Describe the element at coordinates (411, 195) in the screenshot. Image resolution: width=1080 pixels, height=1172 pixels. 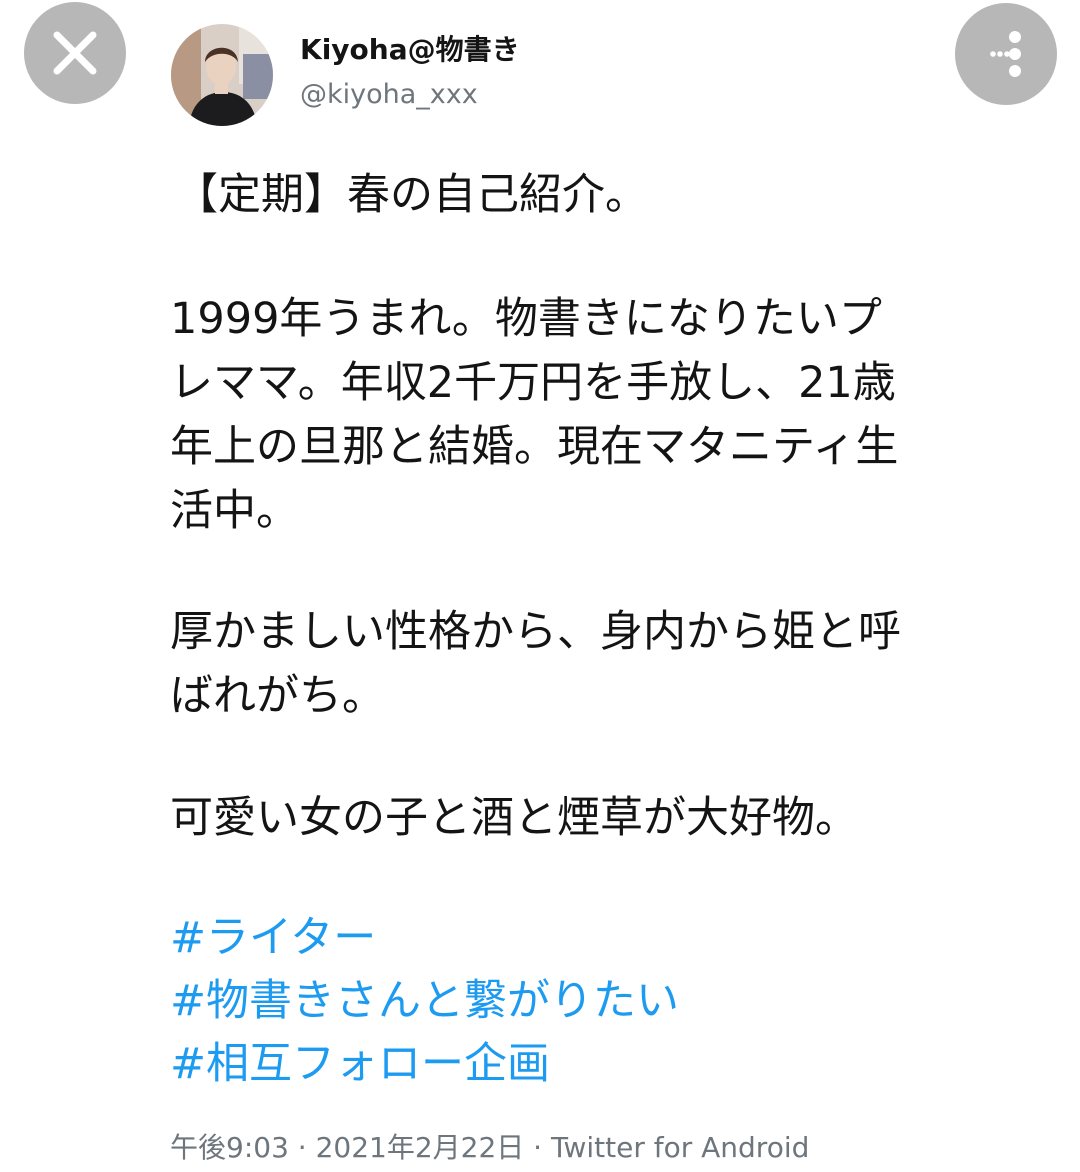
I see `tweet-text-line: 【定期】春の自己紹介。` at that location.